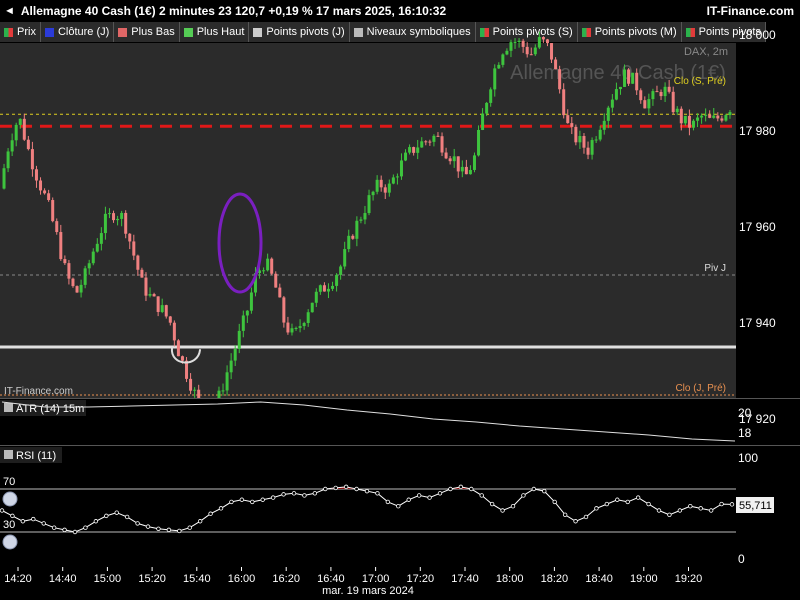 This screenshot has height=600, width=800. Describe the element at coordinates (555, 579) in the screenshot. I see `x-tick-label: 18:20` at that location.